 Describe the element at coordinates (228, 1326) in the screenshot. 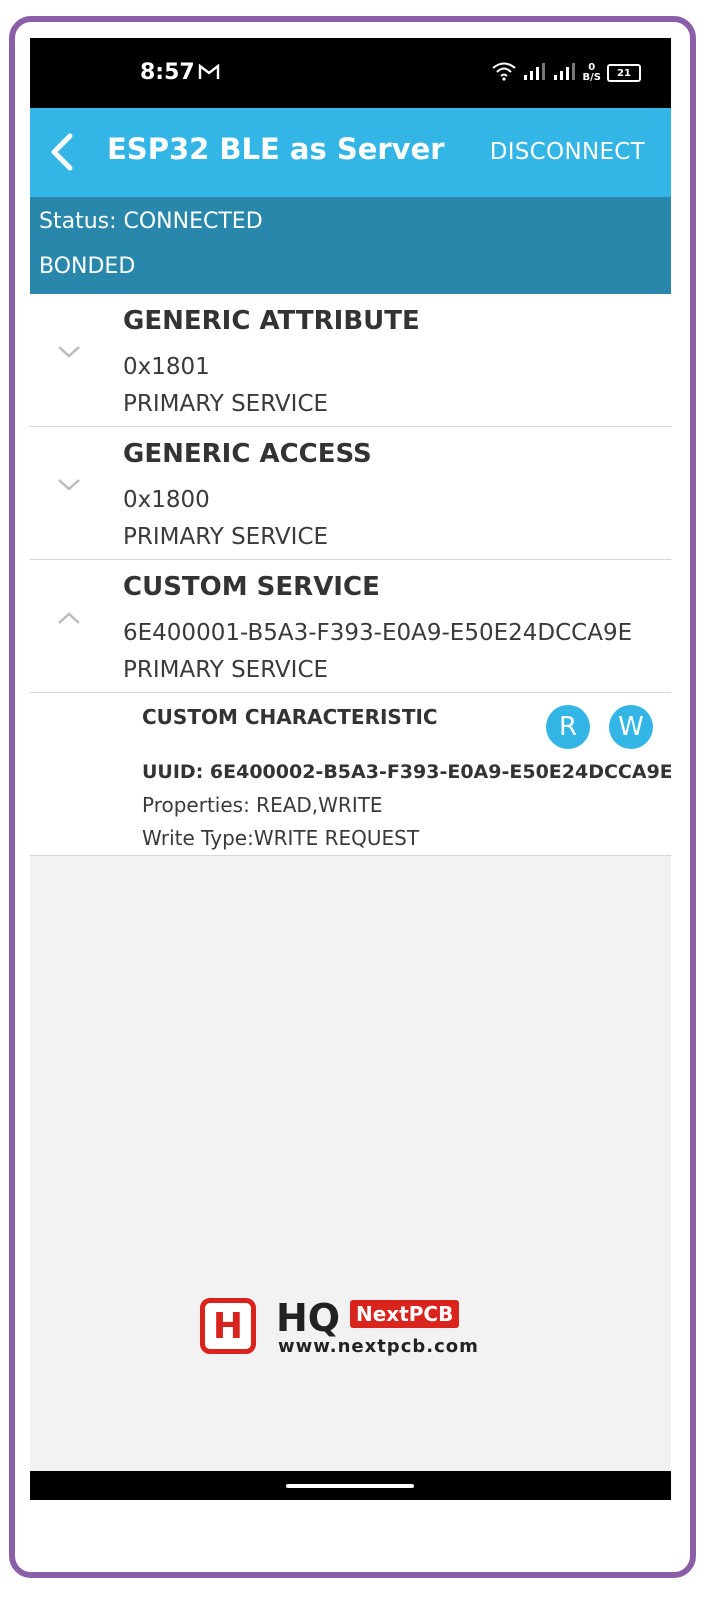

I see `hq-logo-icon: H` at that location.